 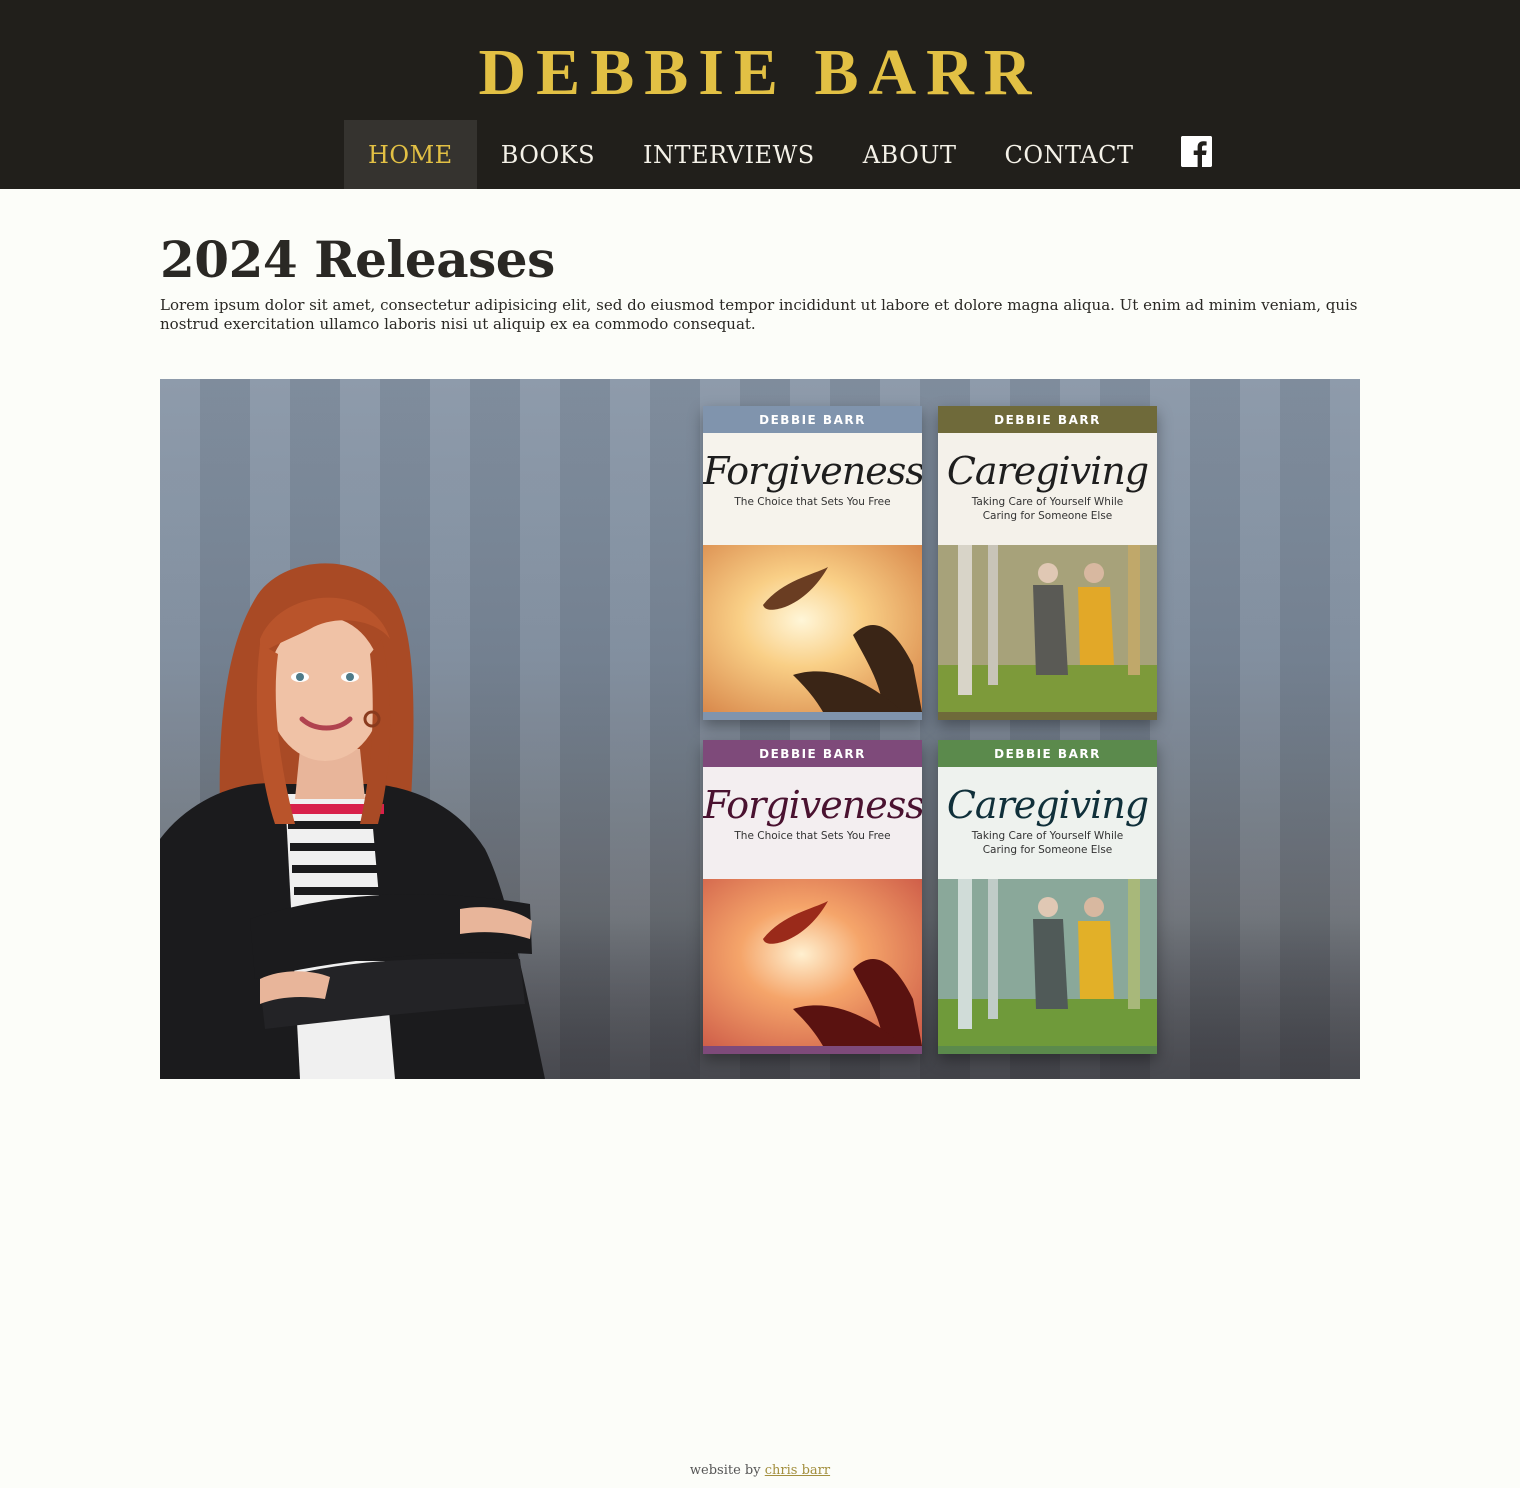 I want to click on main-nav: HOME BOOKS INTERVIEWS ABOUT CONTACT, so click(x=790, y=154).